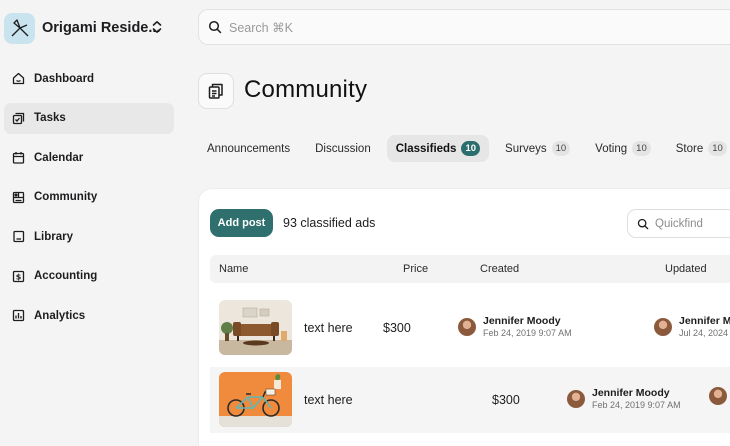 The height and width of the screenshot is (446, 730). Describe the element at coordinates (18, 197) in the screenshot. I see `community-icon` at that location.